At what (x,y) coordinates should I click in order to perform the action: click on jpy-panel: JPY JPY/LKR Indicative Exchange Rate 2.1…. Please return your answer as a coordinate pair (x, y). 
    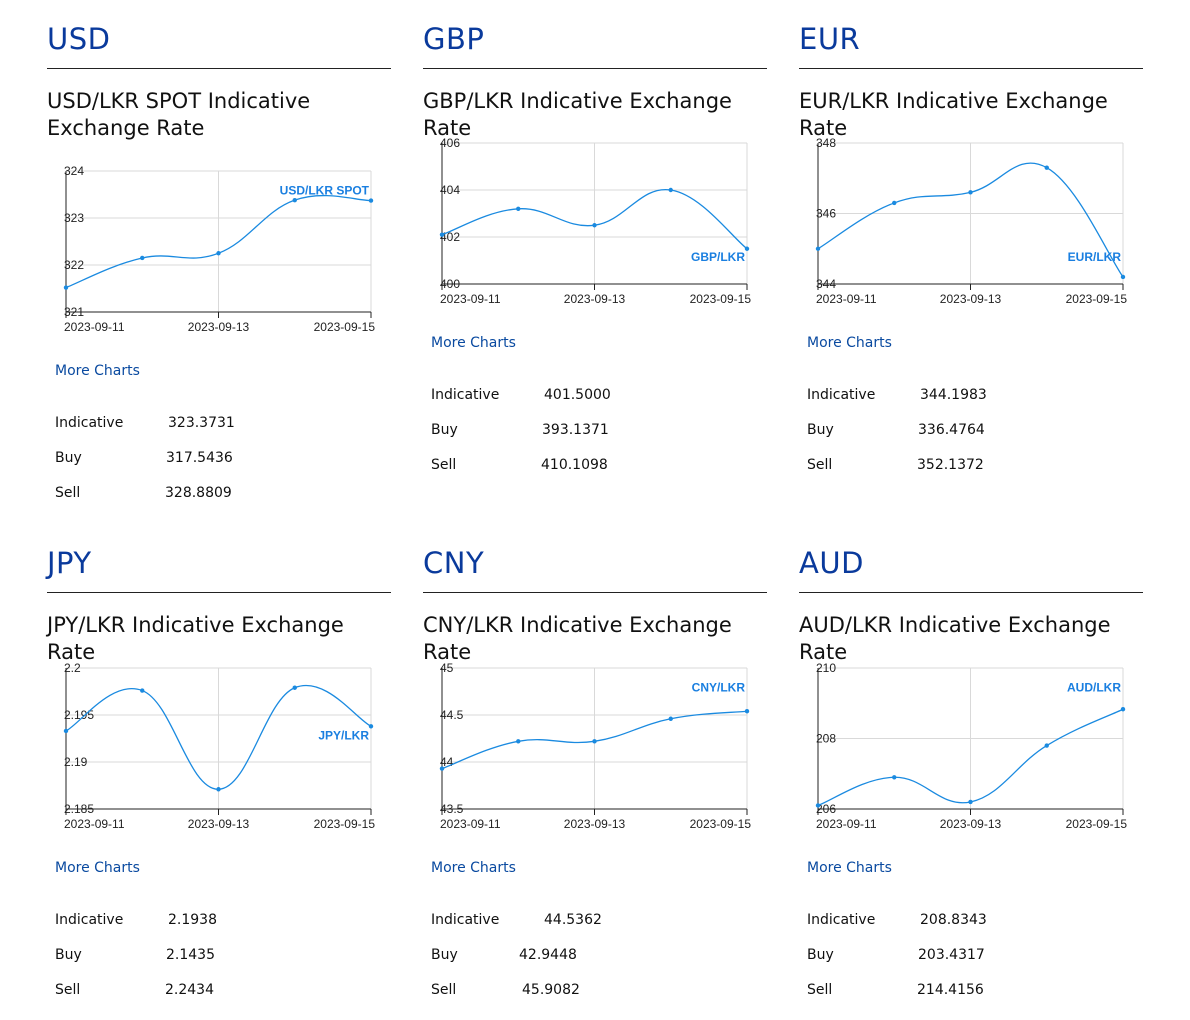
    Looking at the image, I should click on (219, 772).